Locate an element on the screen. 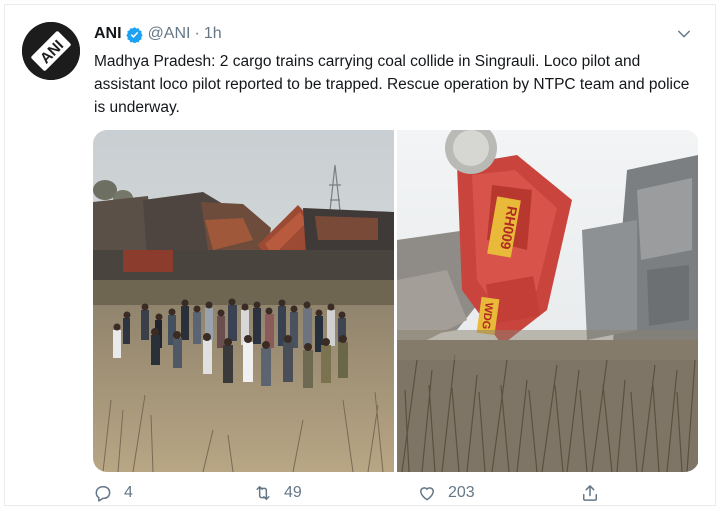 The image size is (720, 511). heart-icon is located at coordinates (427, 494).